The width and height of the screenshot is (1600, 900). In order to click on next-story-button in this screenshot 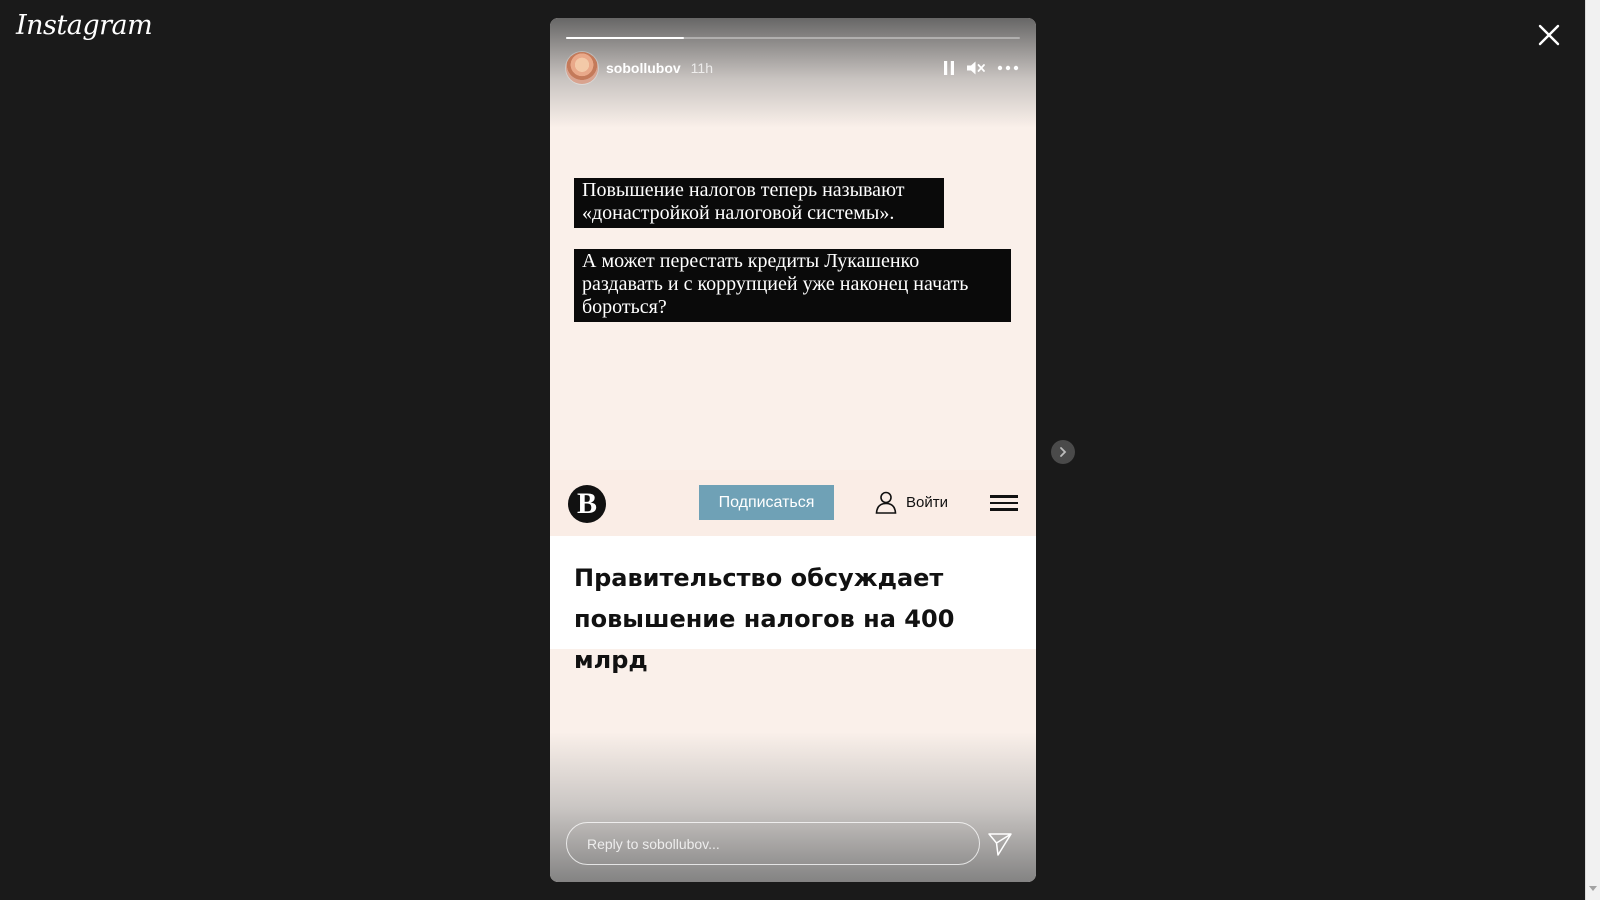, I will do `click(1063, 452)`.